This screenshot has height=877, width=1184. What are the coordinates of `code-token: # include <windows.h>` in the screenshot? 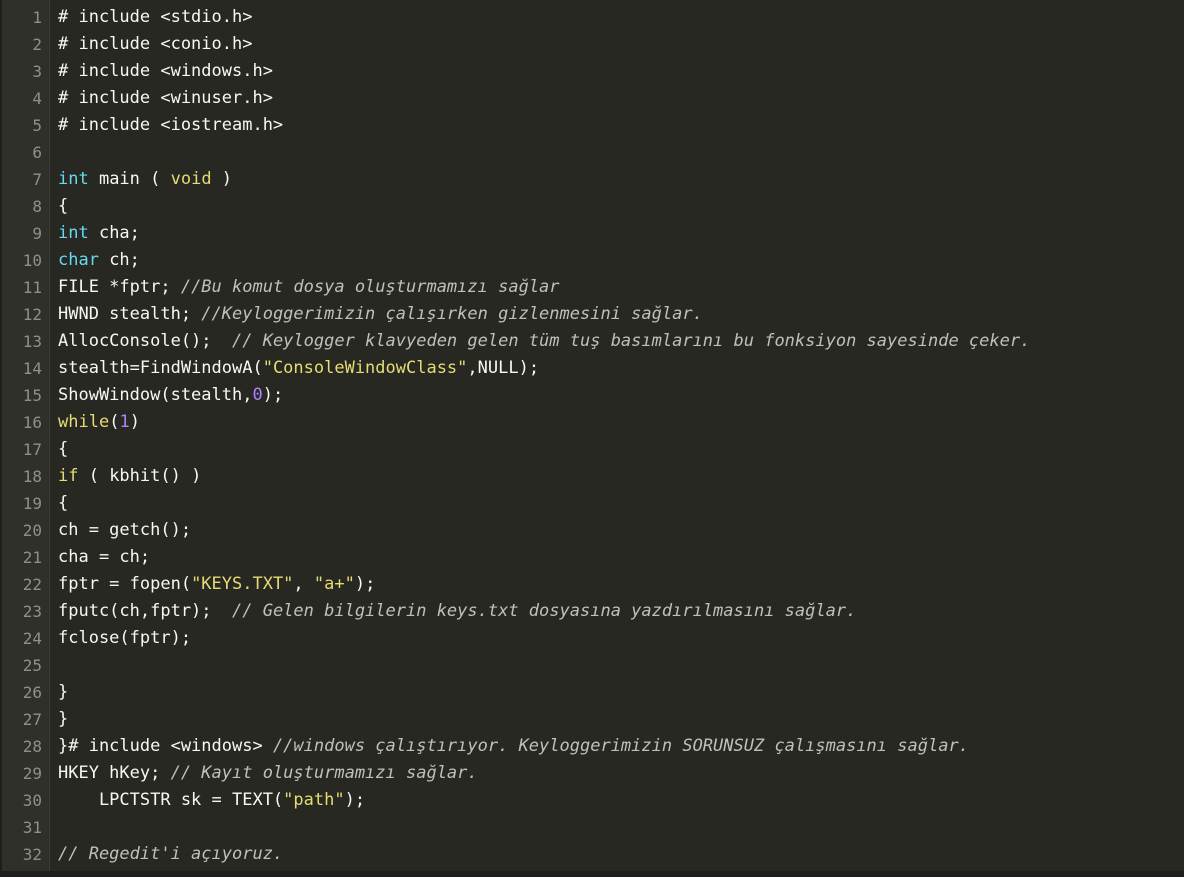 It's located at (165, 71).